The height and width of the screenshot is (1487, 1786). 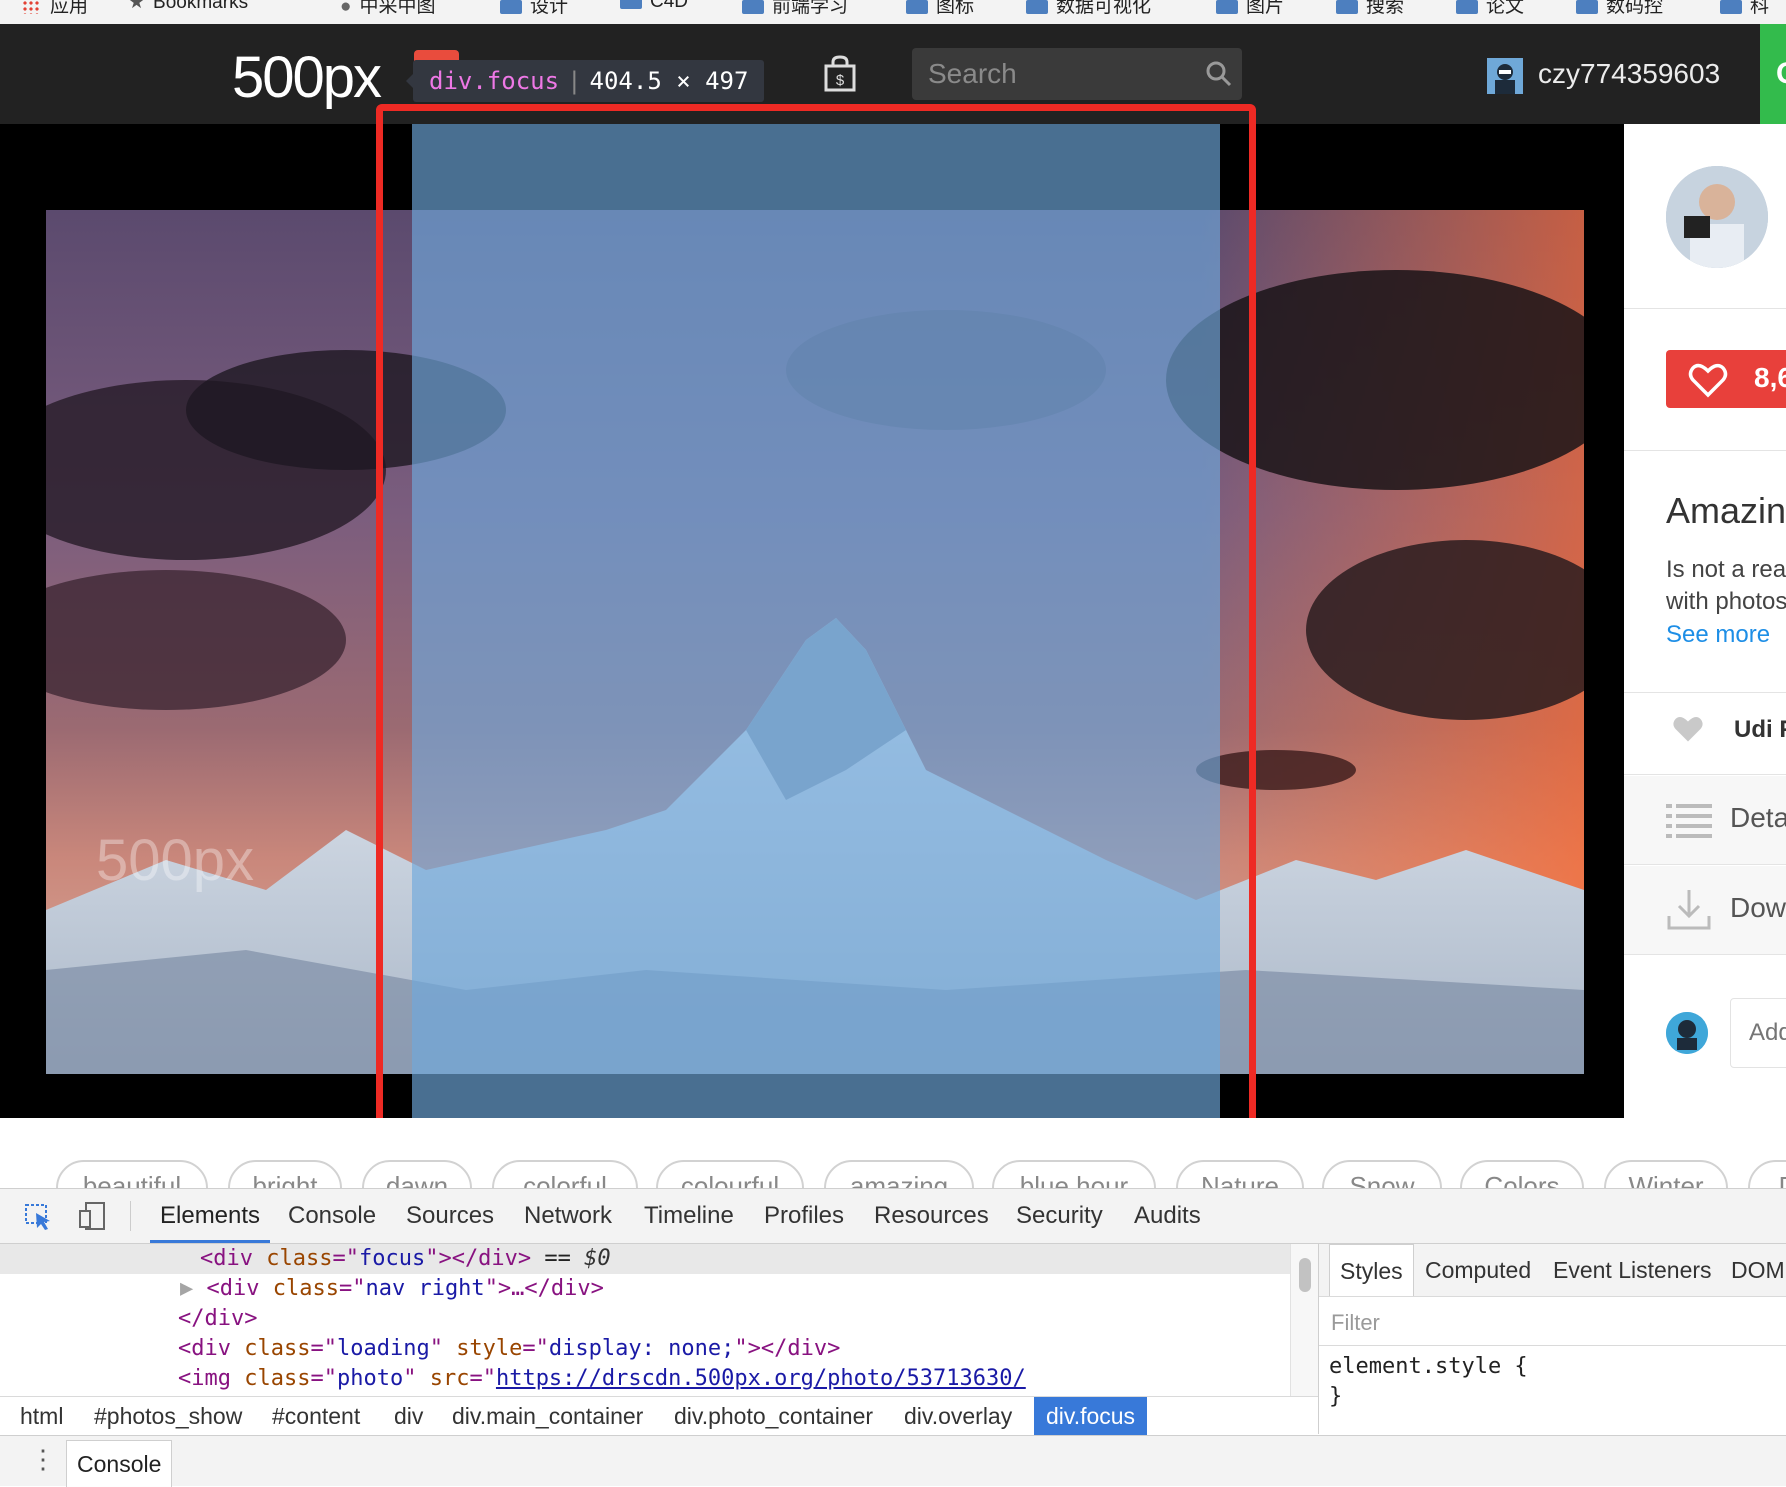 I want to click on search-icon, so click(x=1219, y=74).